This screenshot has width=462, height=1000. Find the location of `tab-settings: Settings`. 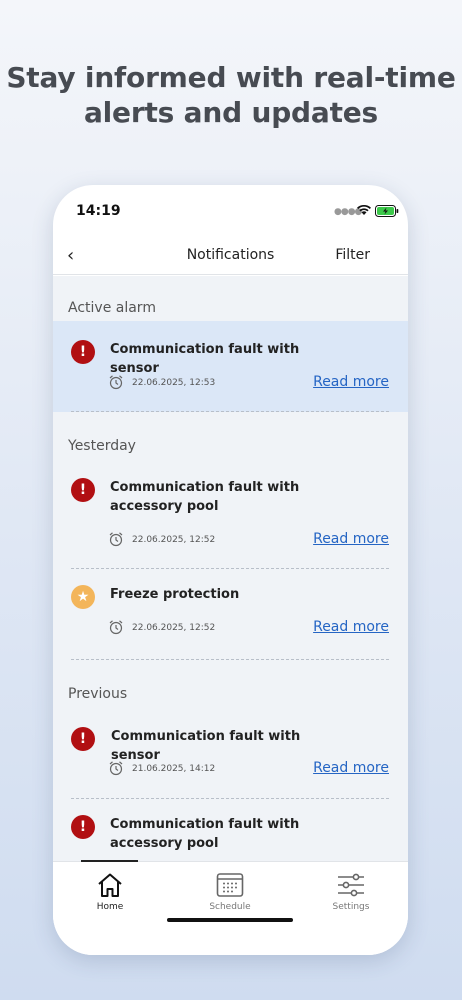

tab-settings: Settings is located at coordinates (351, 892).